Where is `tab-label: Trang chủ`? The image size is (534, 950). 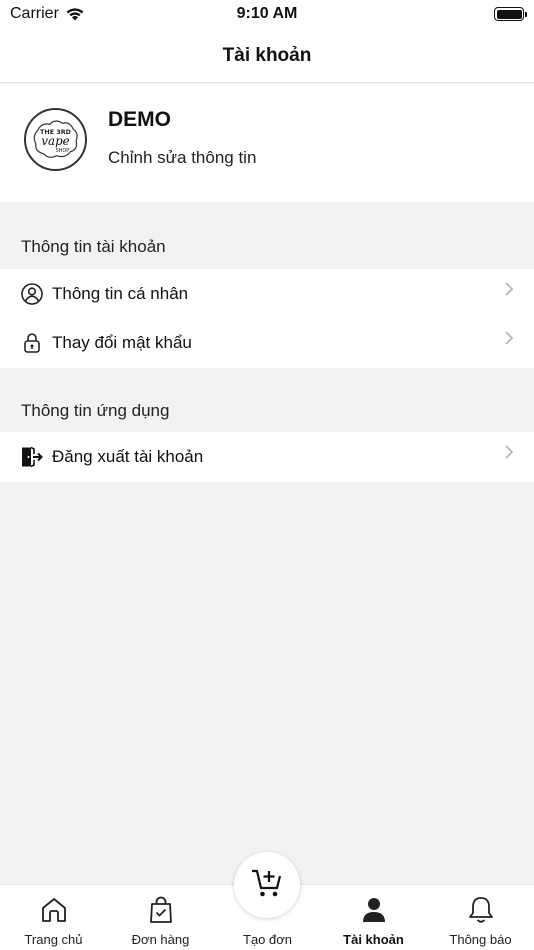 tab-label: Trang chủ is located at coordinates (53, 939).